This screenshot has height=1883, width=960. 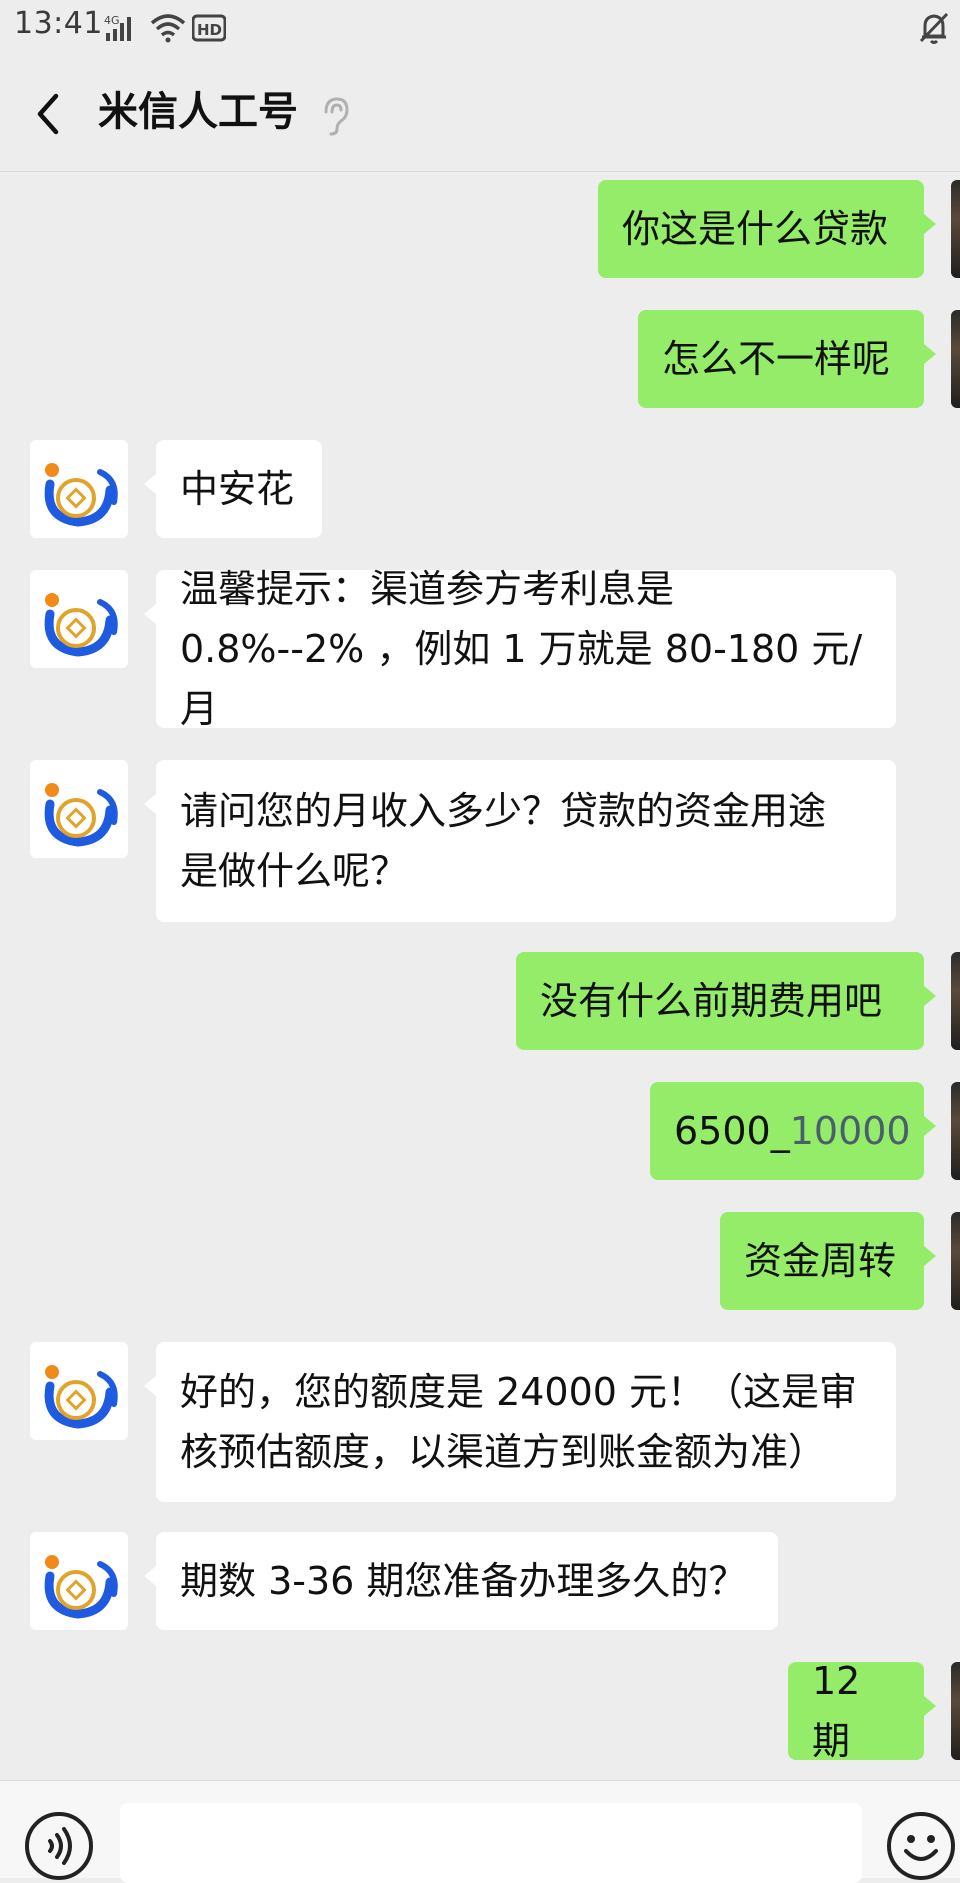 What do you see at coordinates (776, 359) in the screenshot?
I see `message-text: 怎么不一样呢` at bounding box center [776, 359].